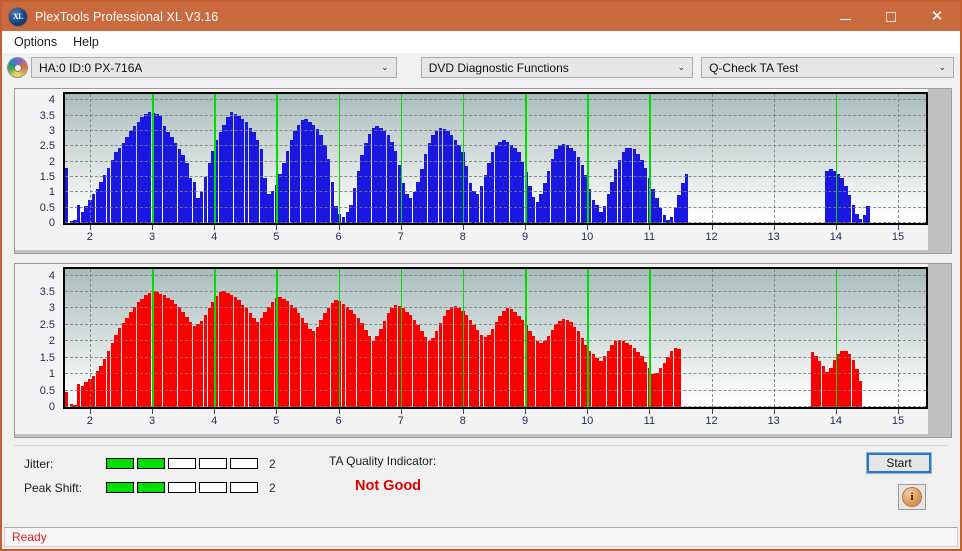 This screenshot has height=551, width=962. What do you see at coordinates (39, 463) in the screenshot?
I see `jitter-label: Jitter:` at bounding box center [39, 463].